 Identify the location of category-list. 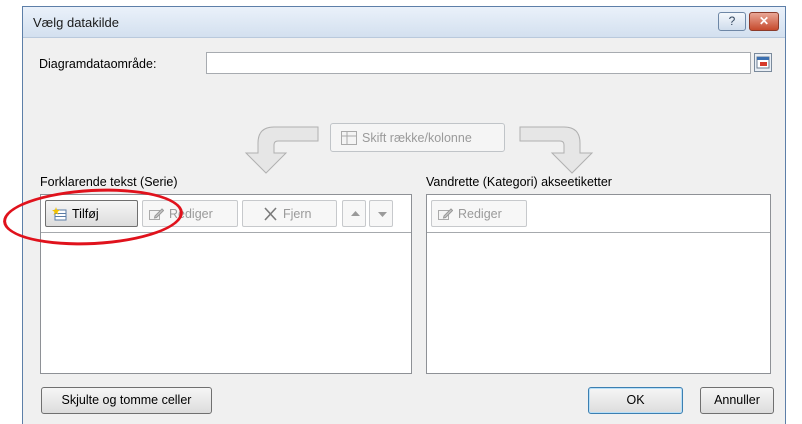
(598, 303).